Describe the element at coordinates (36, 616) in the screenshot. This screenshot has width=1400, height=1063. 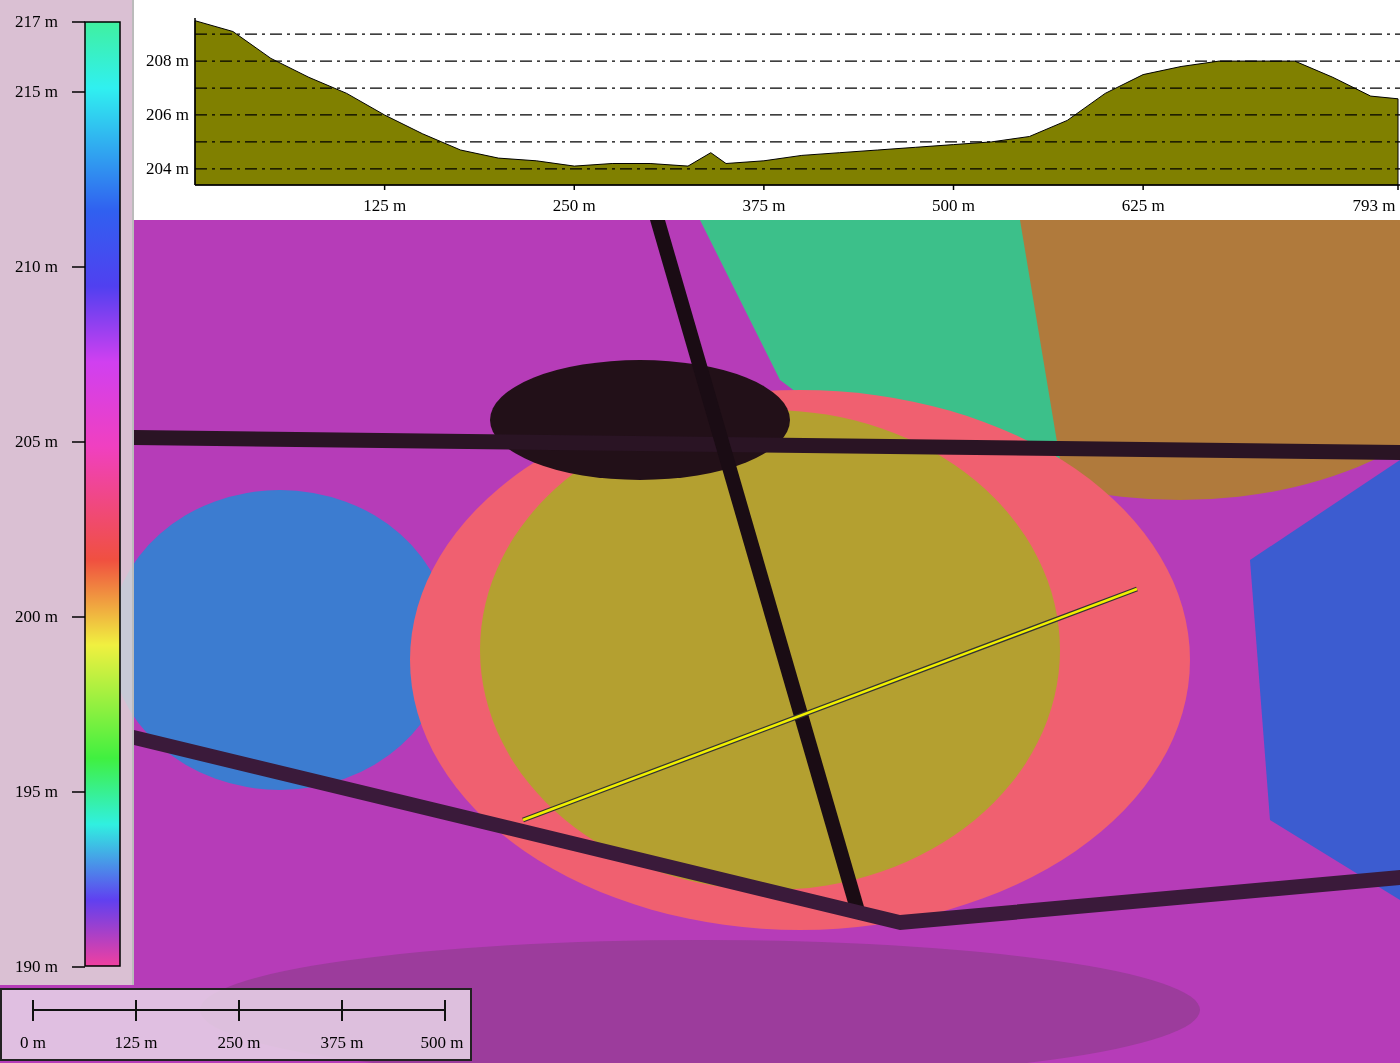
I see `legend-label: 200 m` at that location.